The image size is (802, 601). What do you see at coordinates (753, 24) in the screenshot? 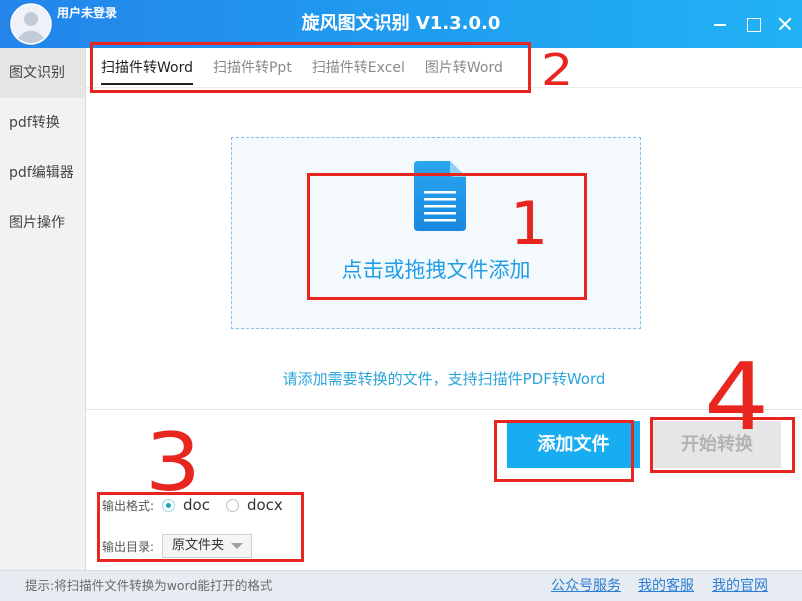
I see `maximize-icon` at bounding box center [753, 24].